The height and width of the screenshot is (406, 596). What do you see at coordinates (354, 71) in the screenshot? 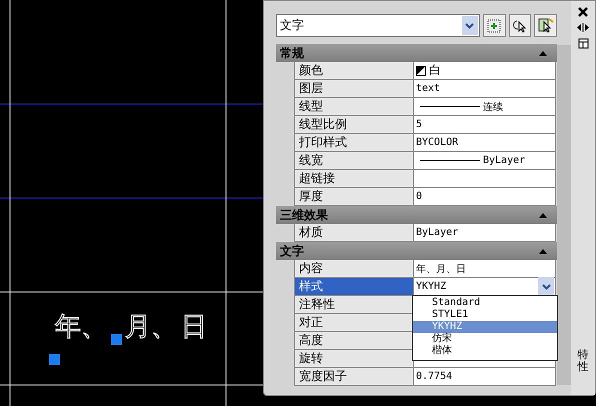
I see `property-name: 颜色` at bounding box center [354, 71].